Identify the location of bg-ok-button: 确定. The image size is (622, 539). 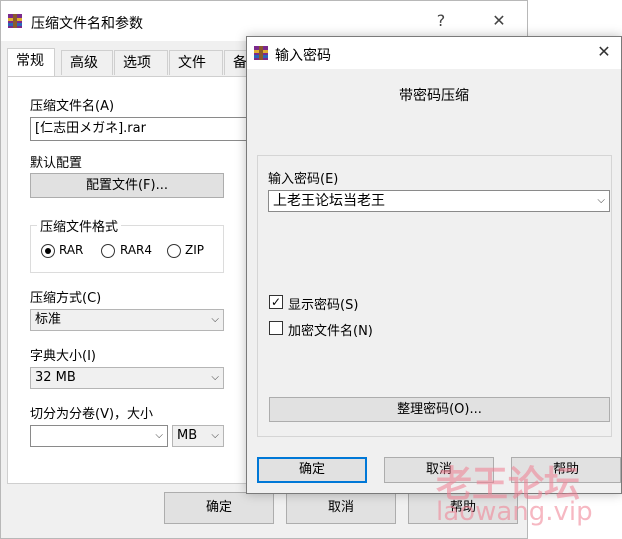
(219, 508).